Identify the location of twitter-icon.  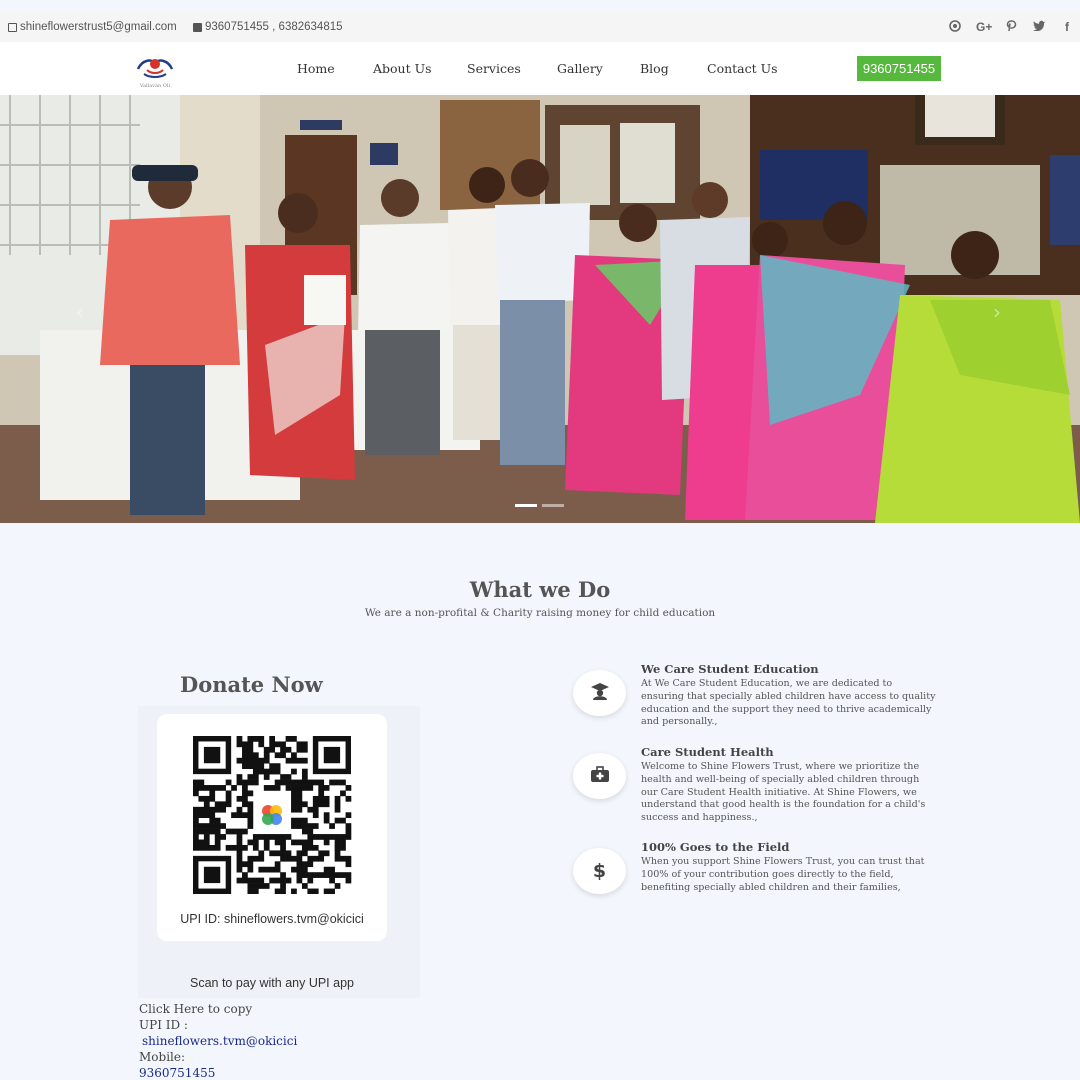
(1039, 27).